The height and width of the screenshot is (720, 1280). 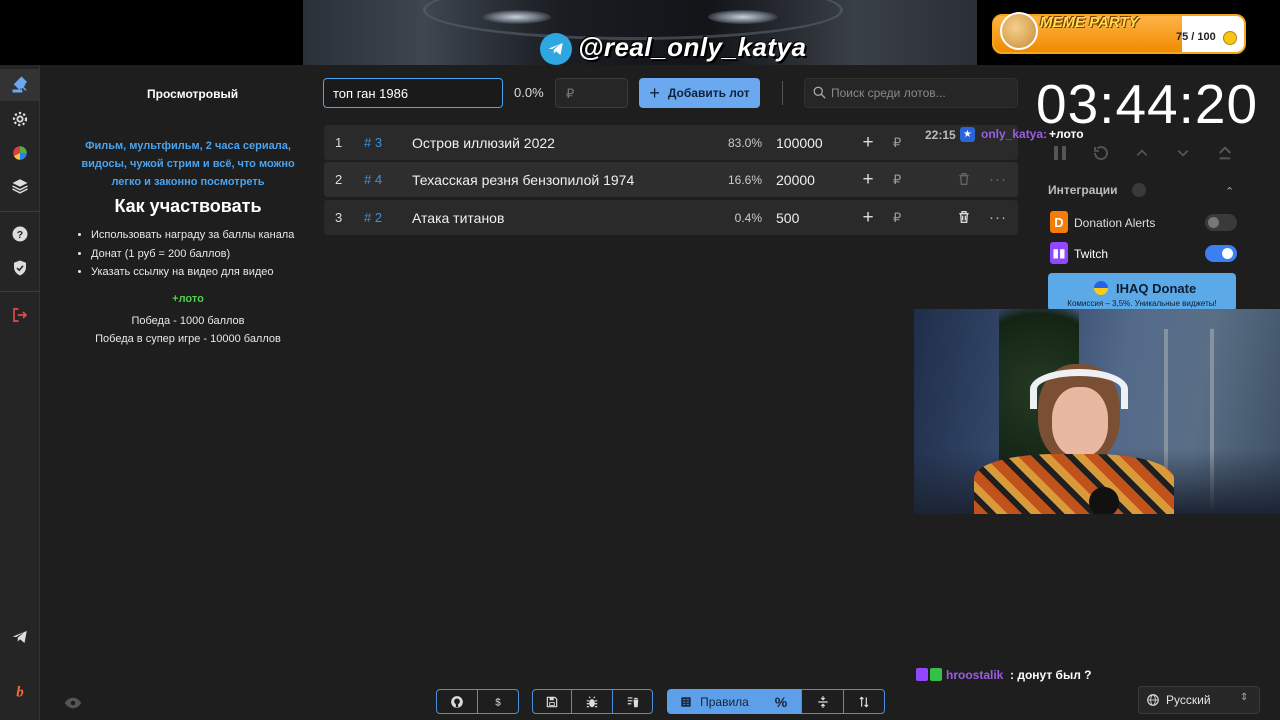 What do you see at coordinates (591, 93) in the screenshot?
I see `amount-input` at bounding box center [591, 93].